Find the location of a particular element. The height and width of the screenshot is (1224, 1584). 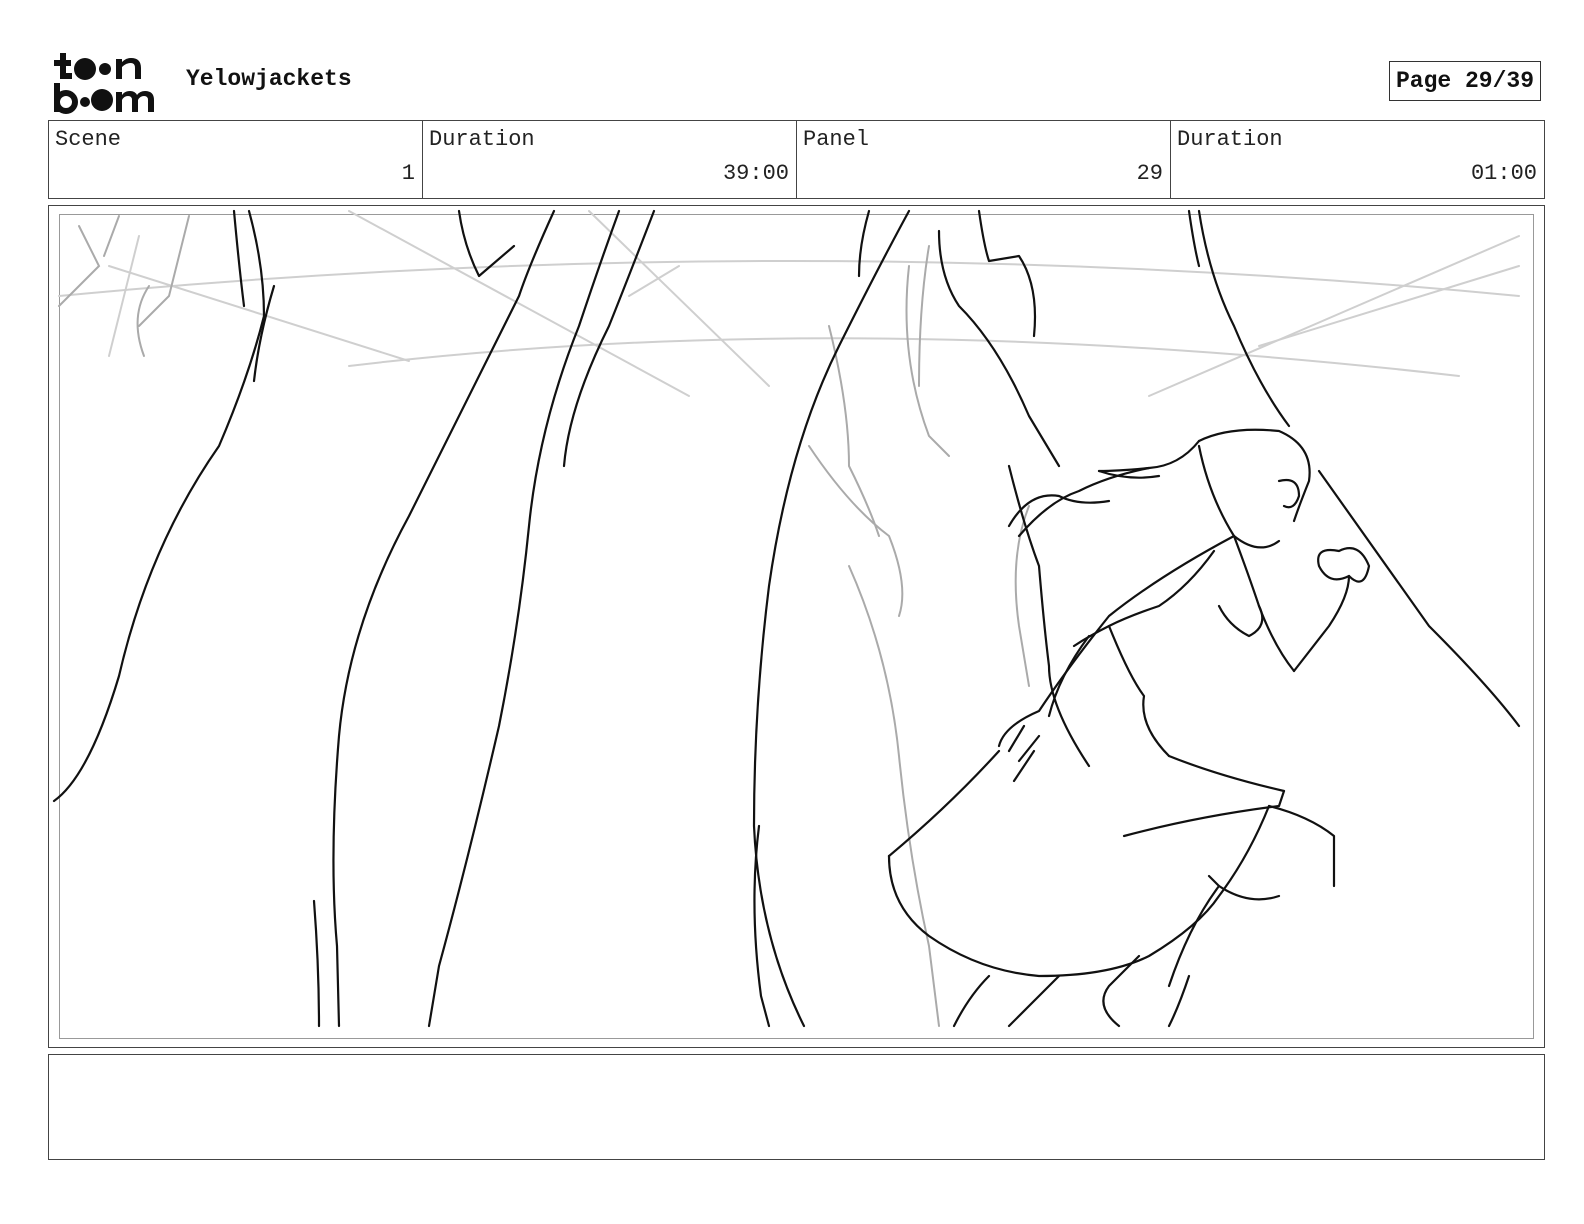

toon-boom-logo is located at coordinates (107, 82).